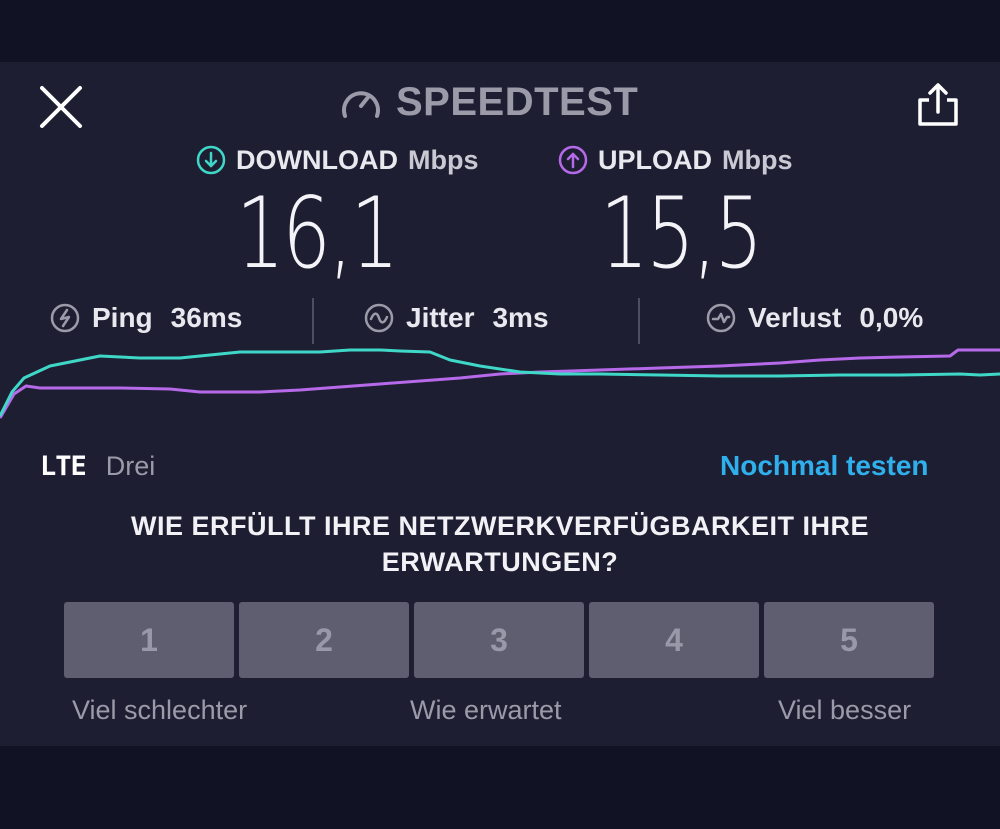  What do you see at coordinates (849, 640) in the screenshot?
I see `rating-button-5: 5` at bounding box center [849, 640].